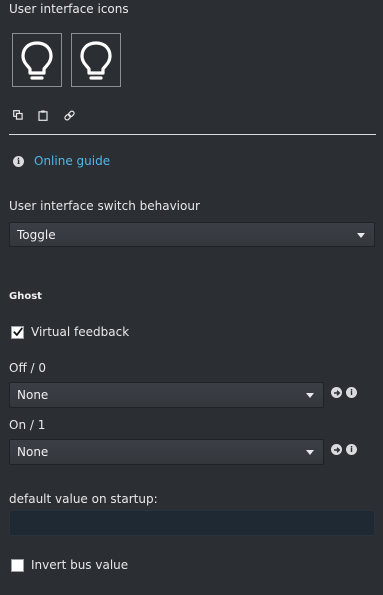  I want to click on online-guide-row: i Online guide, so click(61, 161).